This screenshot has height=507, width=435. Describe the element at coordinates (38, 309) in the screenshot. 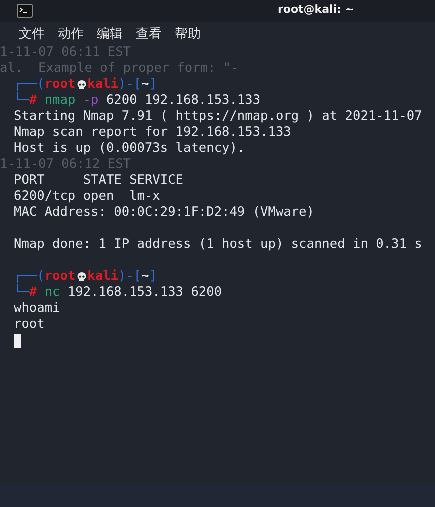

I see `output-line: whoami` at that location.